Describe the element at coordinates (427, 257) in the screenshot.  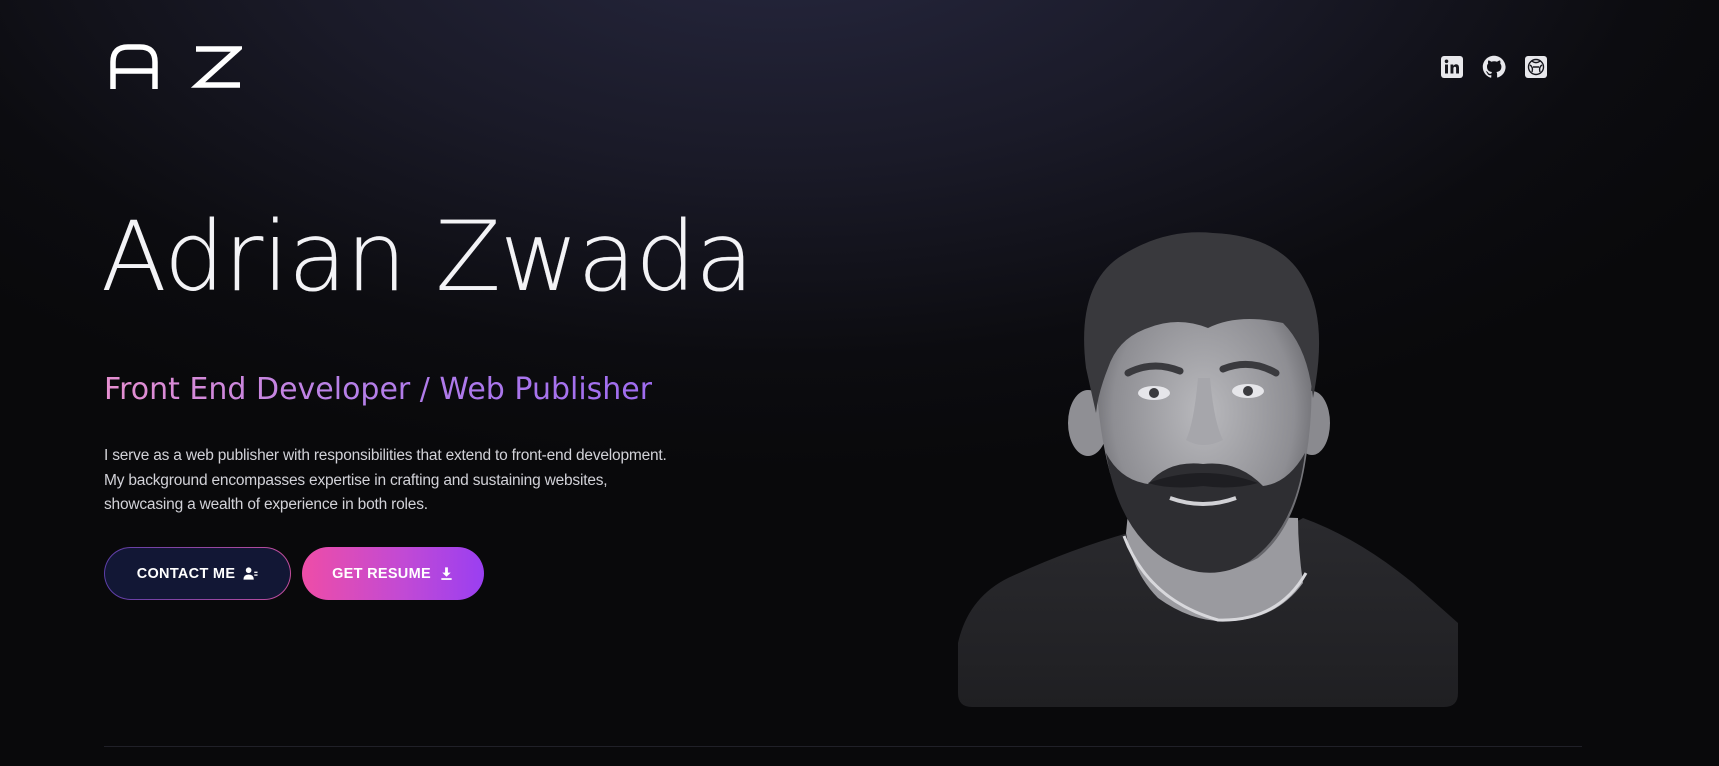
I see `hero-name: Adrian Zwada` at that location.